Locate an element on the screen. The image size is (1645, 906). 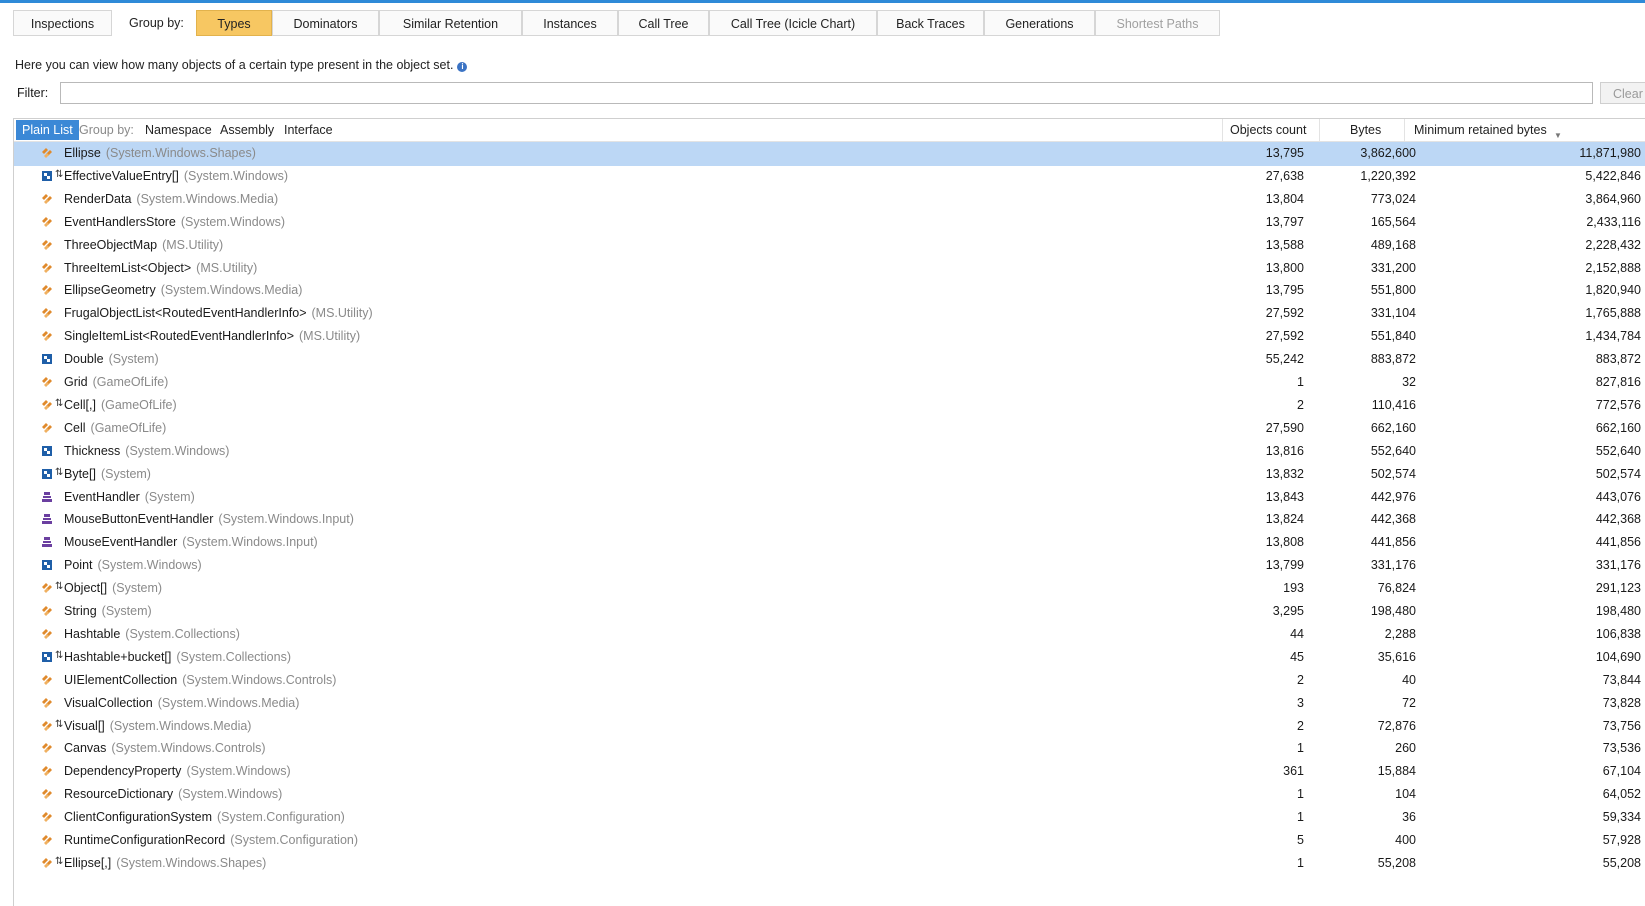
type-name: Cell[,] (GameOfLife) is located at coordinates (120, 405).